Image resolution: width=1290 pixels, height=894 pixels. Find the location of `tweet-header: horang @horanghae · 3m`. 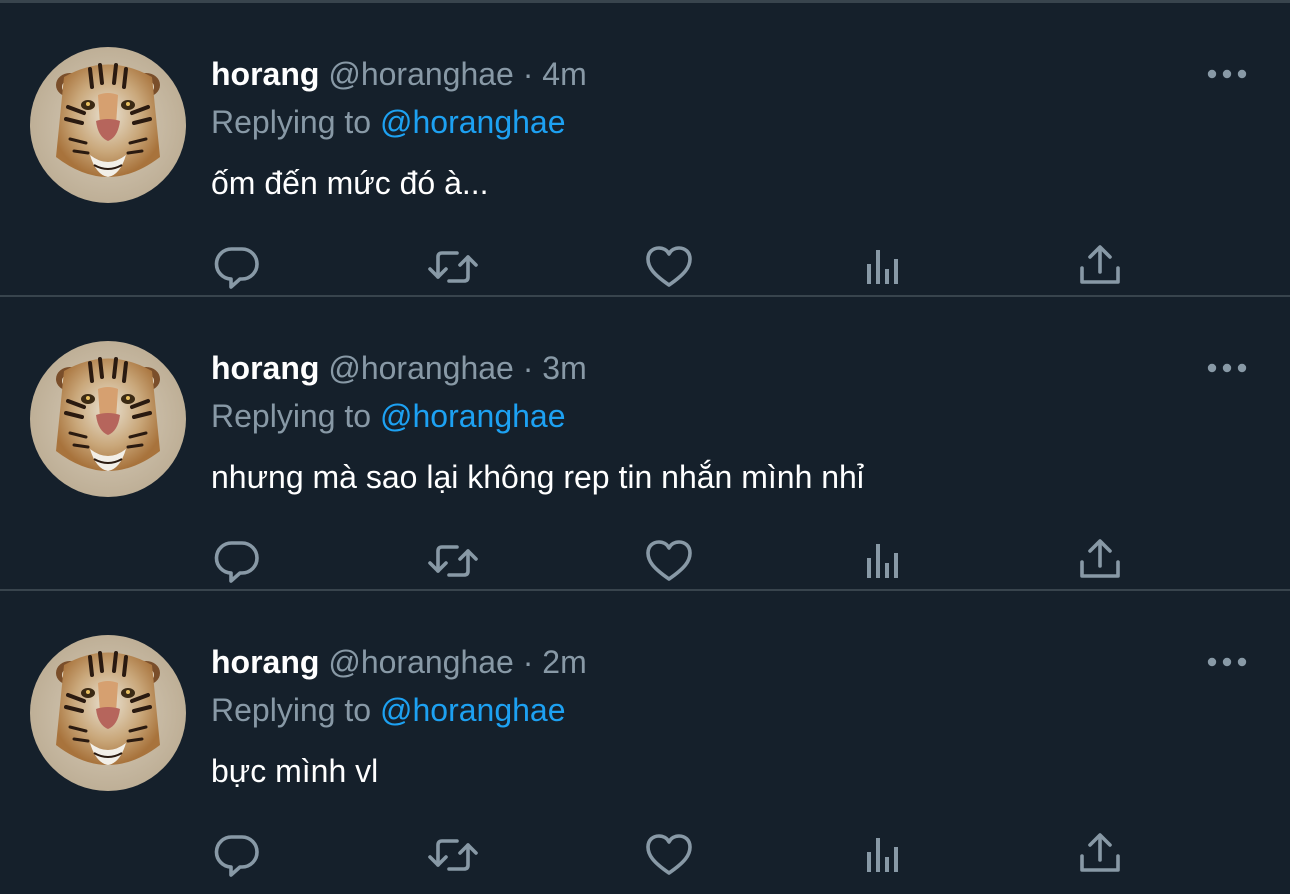

tweet-header: horang @horanghae · 3m is located at coordinates (399, 368).